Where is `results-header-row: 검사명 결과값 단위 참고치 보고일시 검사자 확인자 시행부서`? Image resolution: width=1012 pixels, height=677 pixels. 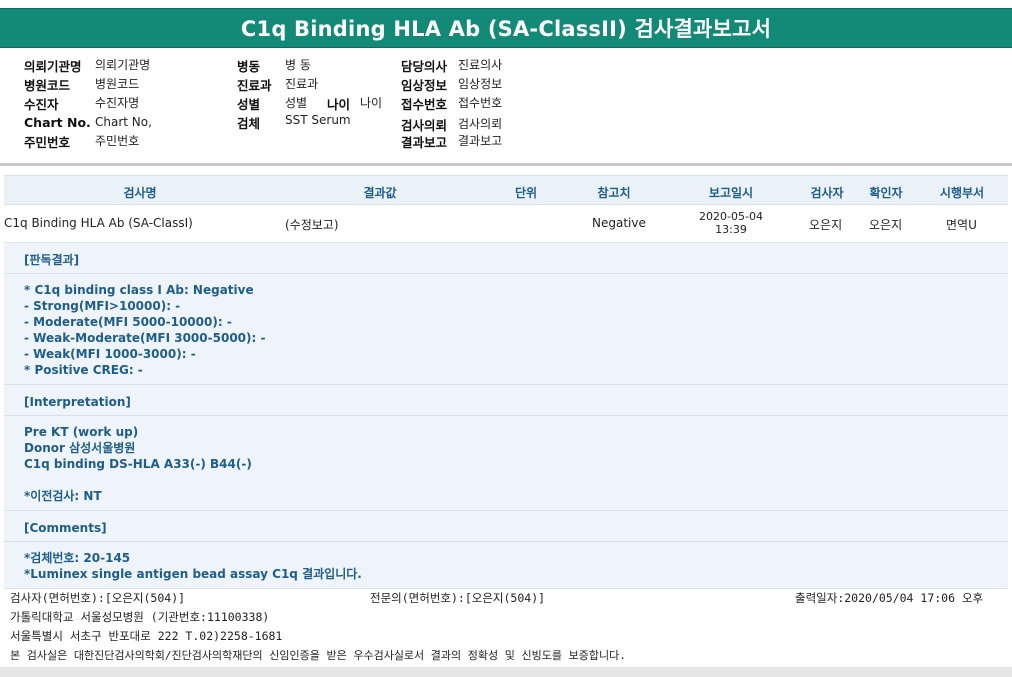
results-header-row: 검사명 결과값 단위 참고치 보고일시 검사자 확인자 시행부서 is located at coordinates (506, 190).